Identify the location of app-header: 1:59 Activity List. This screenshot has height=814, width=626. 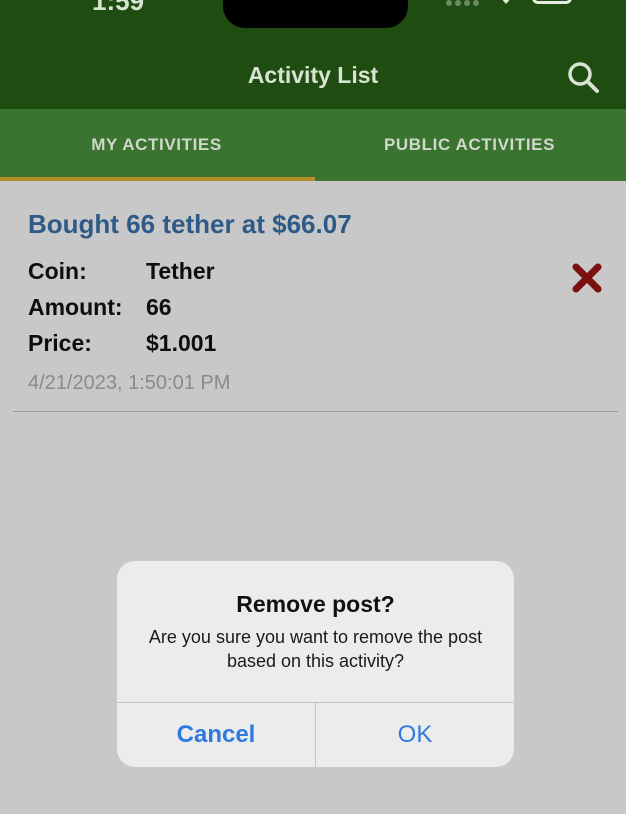
(313, 54).